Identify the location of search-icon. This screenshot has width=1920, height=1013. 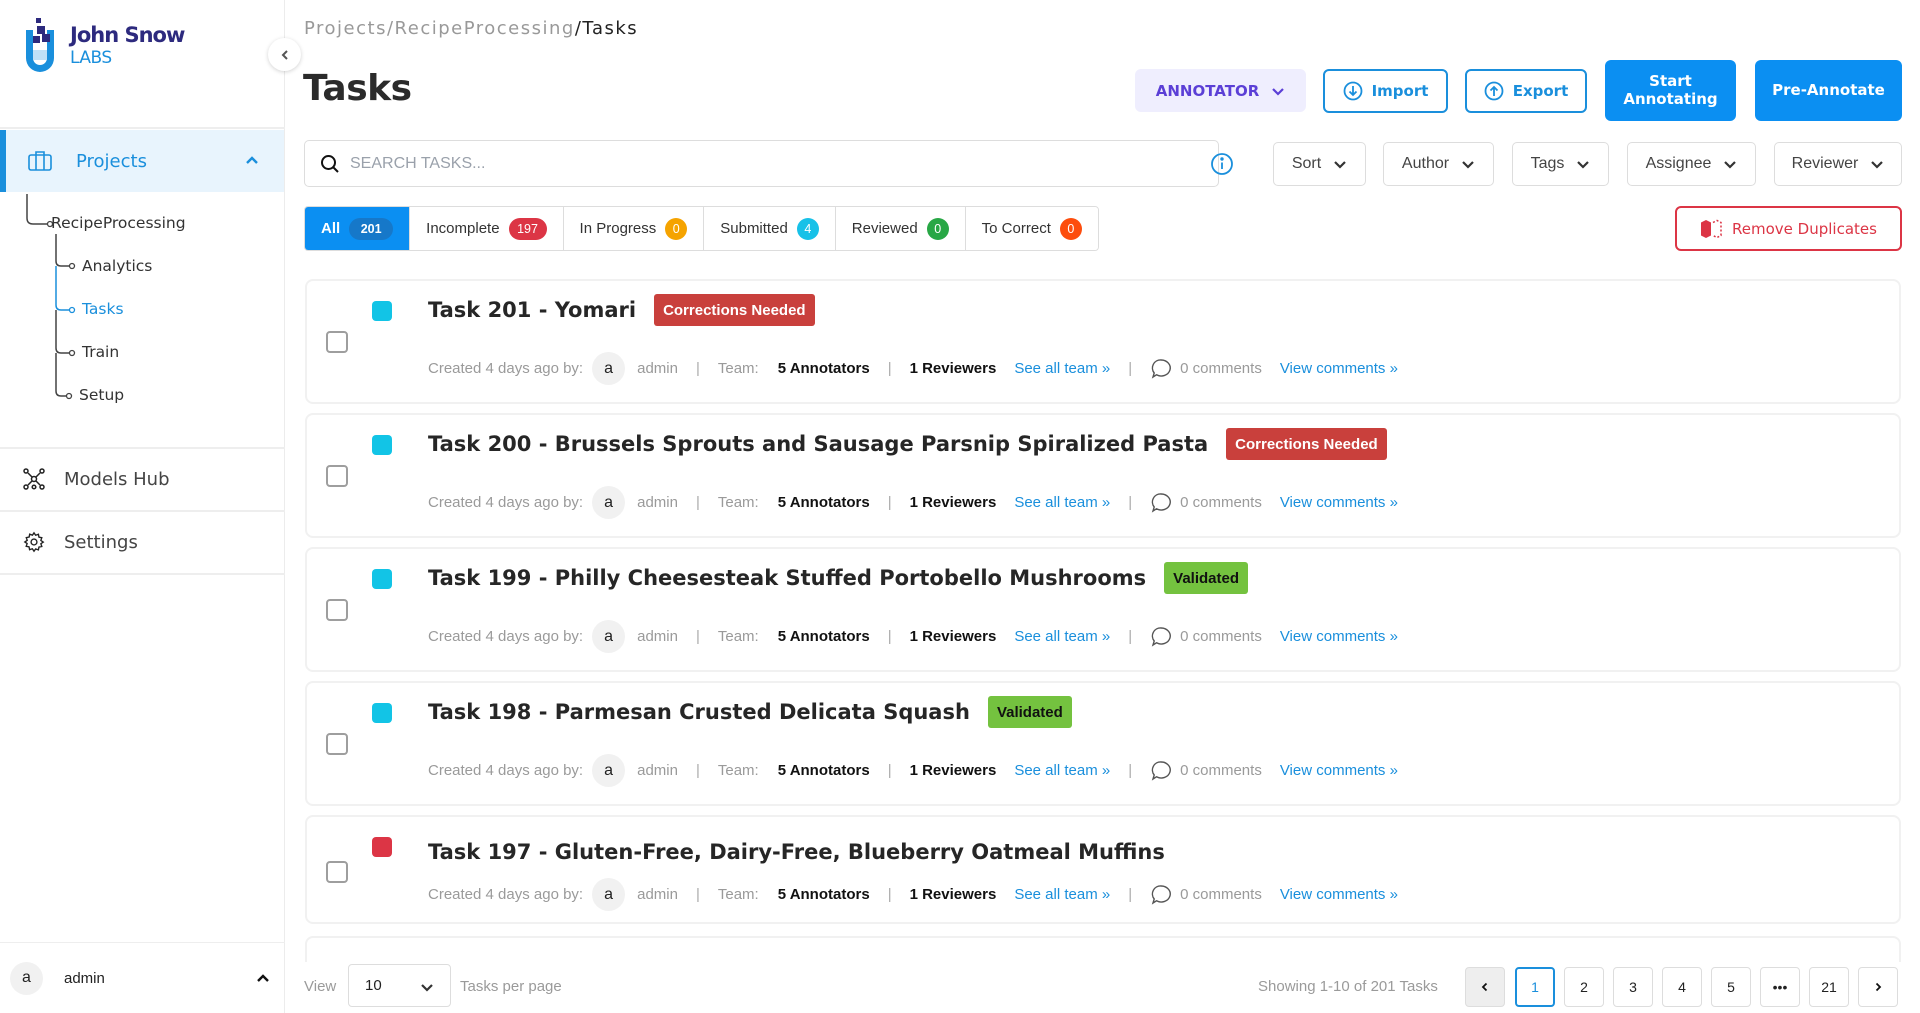
(330, 163).